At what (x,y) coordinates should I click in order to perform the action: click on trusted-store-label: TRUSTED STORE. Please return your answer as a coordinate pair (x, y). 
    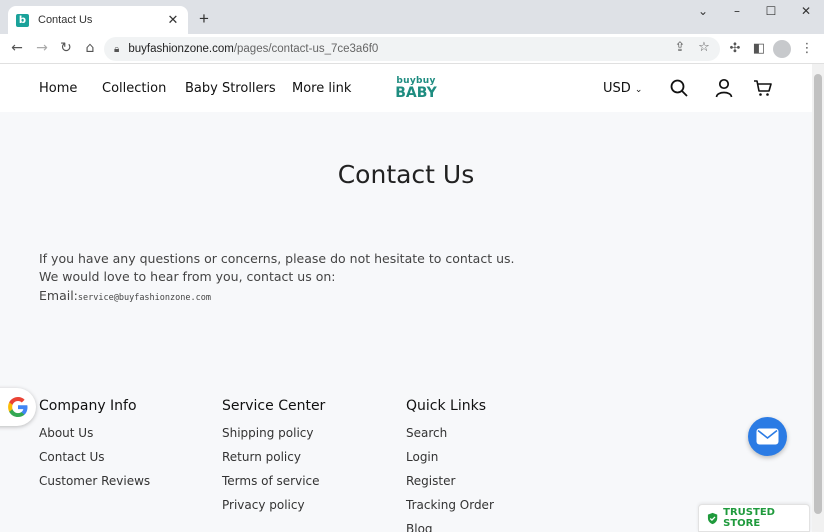
    Looking at the image, I should click on (749, 518).